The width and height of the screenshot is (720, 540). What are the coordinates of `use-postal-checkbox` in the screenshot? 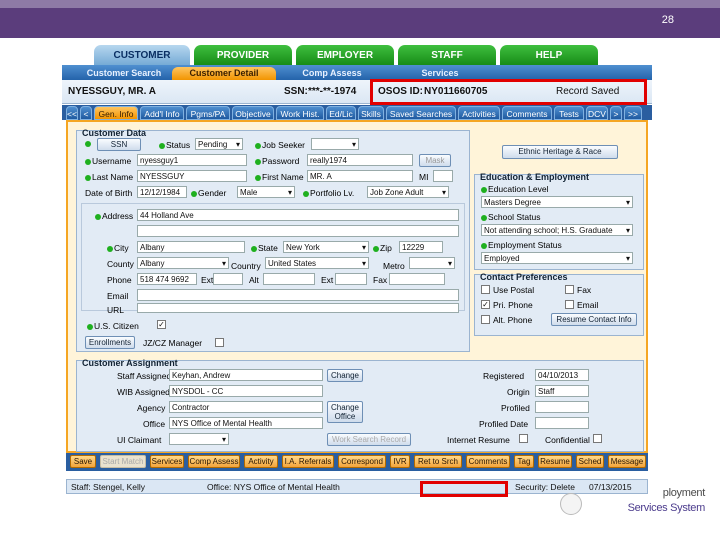 It's located at (485, 289).